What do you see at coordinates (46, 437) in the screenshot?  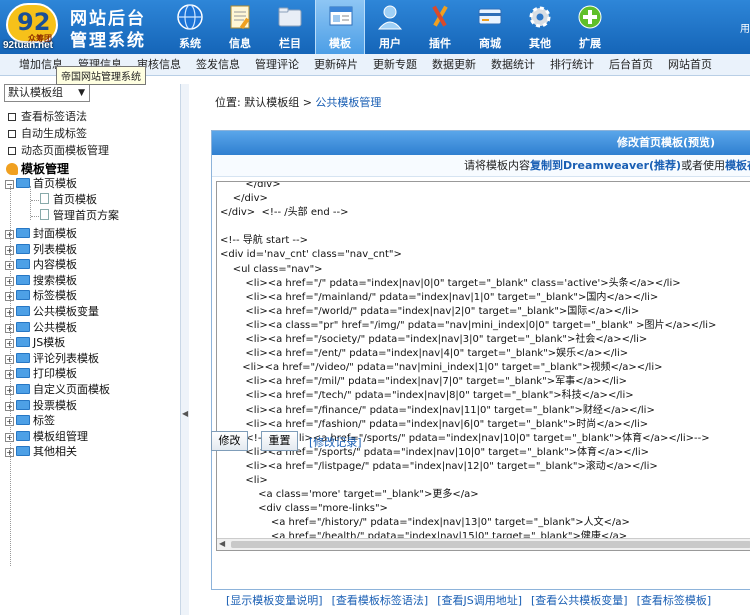 I see `tree-node-13: + 模板组管理` at bounding box center [46, 437].